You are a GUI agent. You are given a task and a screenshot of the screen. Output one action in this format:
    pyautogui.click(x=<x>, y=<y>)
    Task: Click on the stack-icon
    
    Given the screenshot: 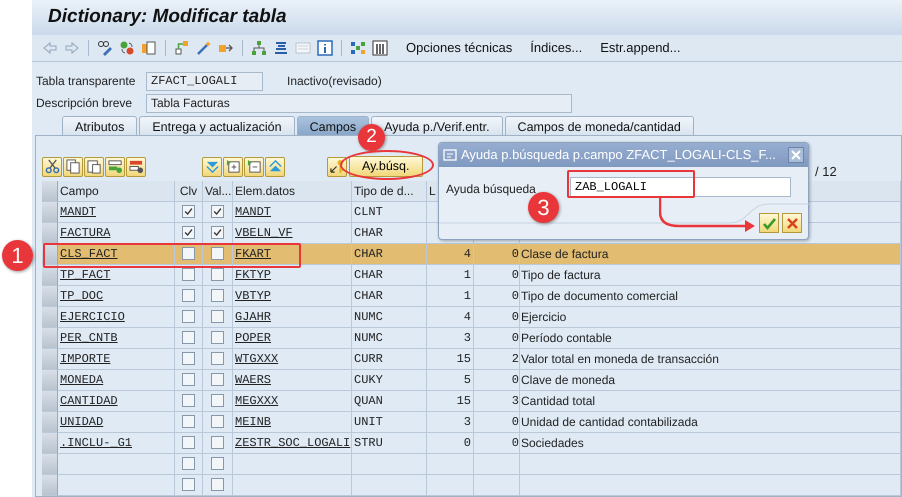 What is the action you would take?
    pyautogui.click(x=281, y=48)
    